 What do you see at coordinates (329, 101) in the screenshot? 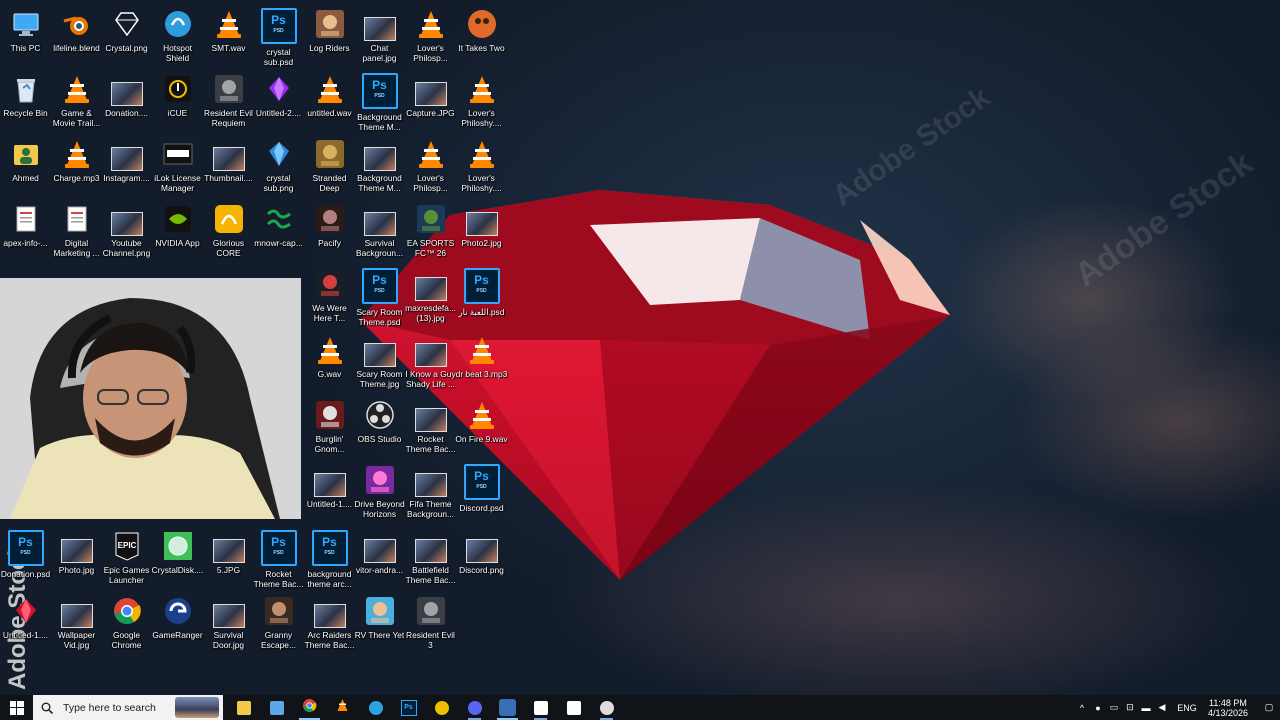
I see `desktop-icon: untitled.wav` at bounding box center [329, 101].